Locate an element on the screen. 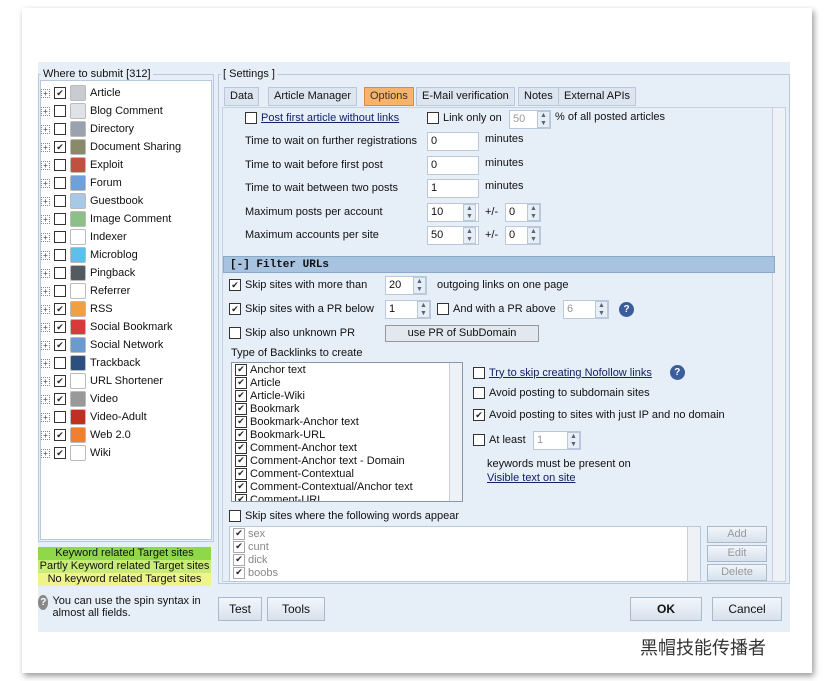  backlink-item: Bookmark-URL is located at coordinates (347, 434).